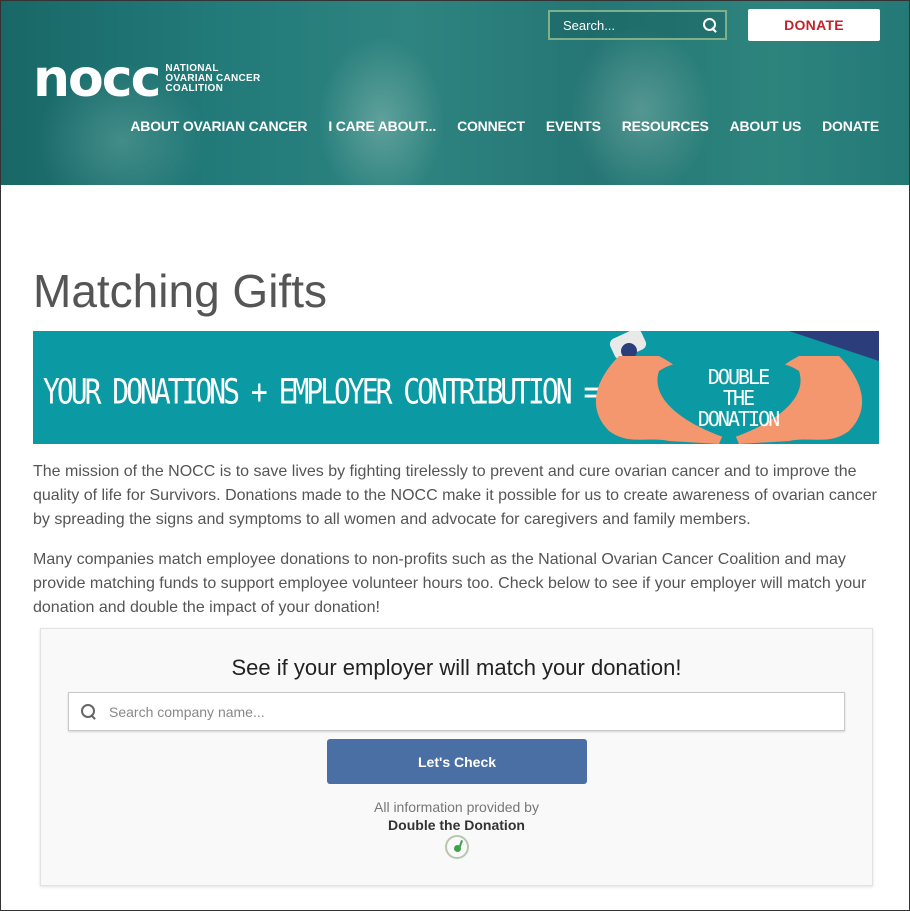  Describe the element at coordinates (476, 711) in the screenshot. I see `company-search-input` at that location.